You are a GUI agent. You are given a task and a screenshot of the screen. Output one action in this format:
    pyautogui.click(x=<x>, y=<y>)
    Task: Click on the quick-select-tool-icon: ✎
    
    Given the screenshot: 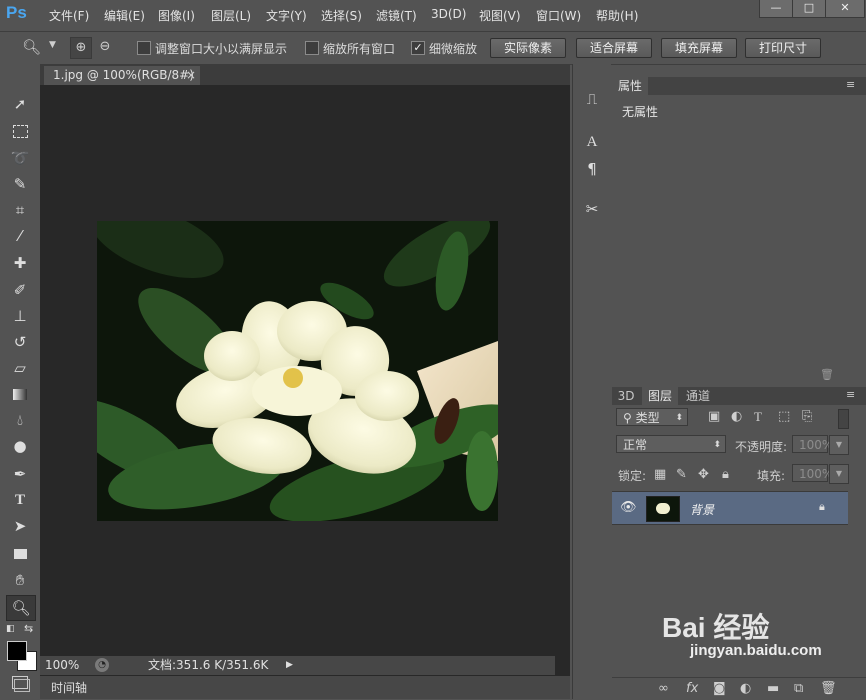 What is the action you would take?
    pyautogui.click(x=20, y=184)
    